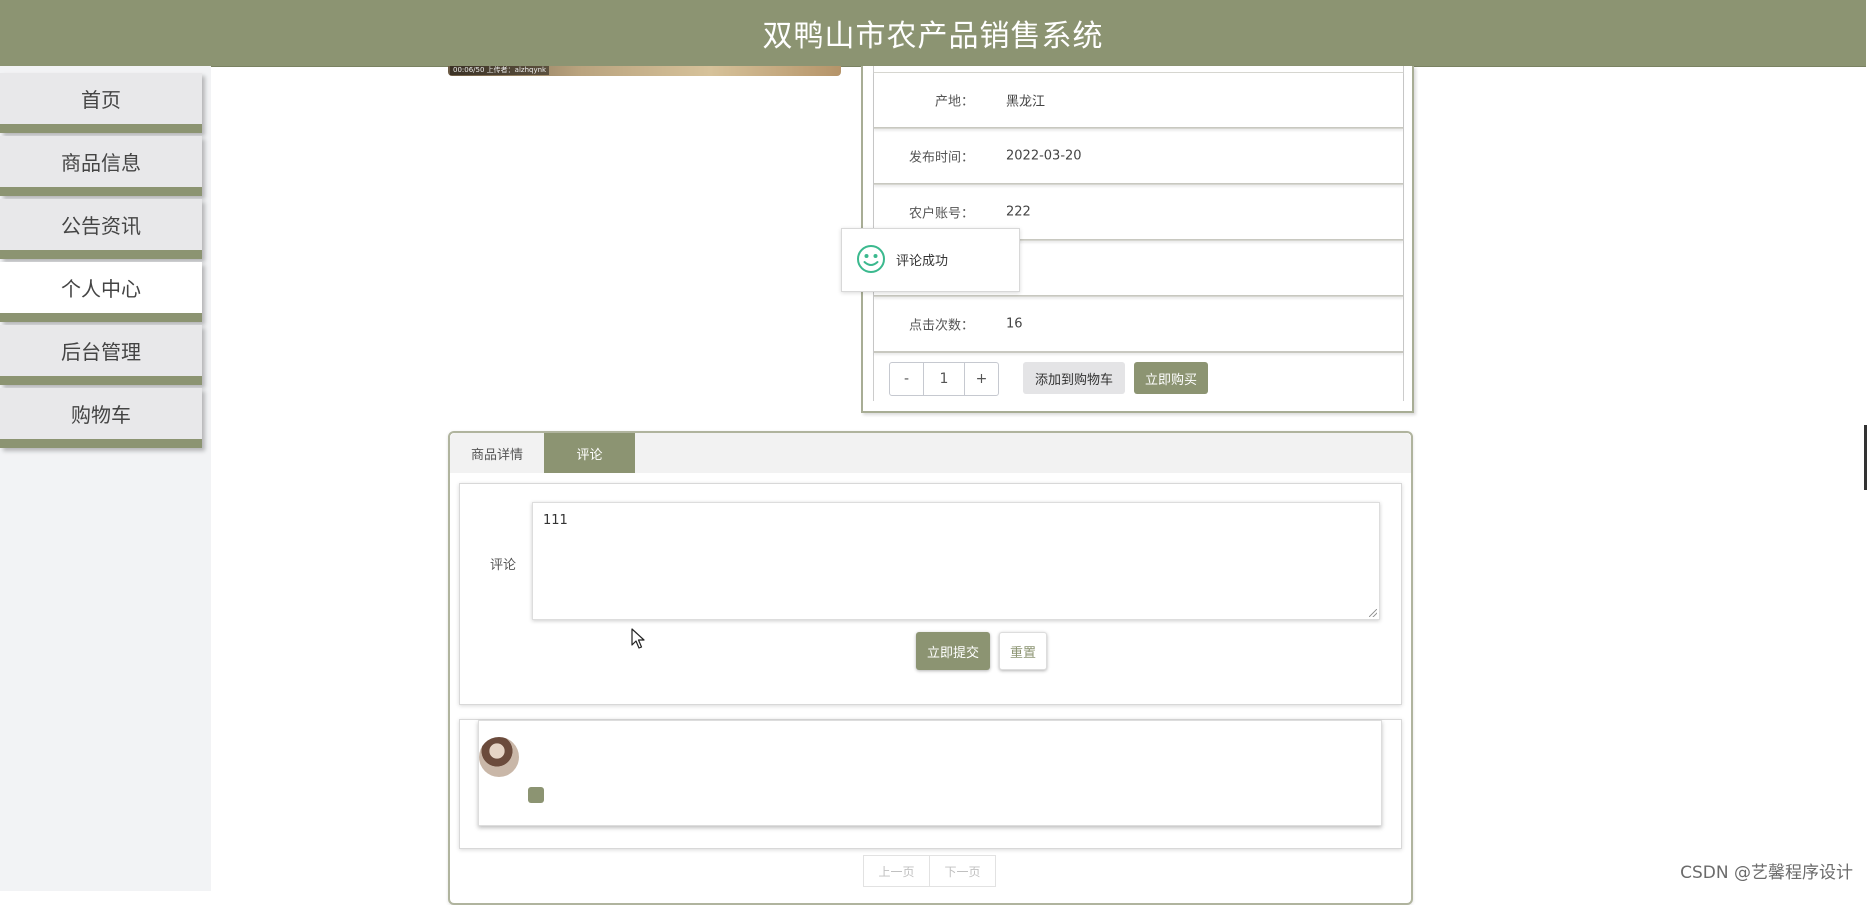 This screenshot has width=1867, height=905. Describe the element at coordinates (953, 651) in the screenshot. I see `submit-comment-button: 立即提交` at that location.